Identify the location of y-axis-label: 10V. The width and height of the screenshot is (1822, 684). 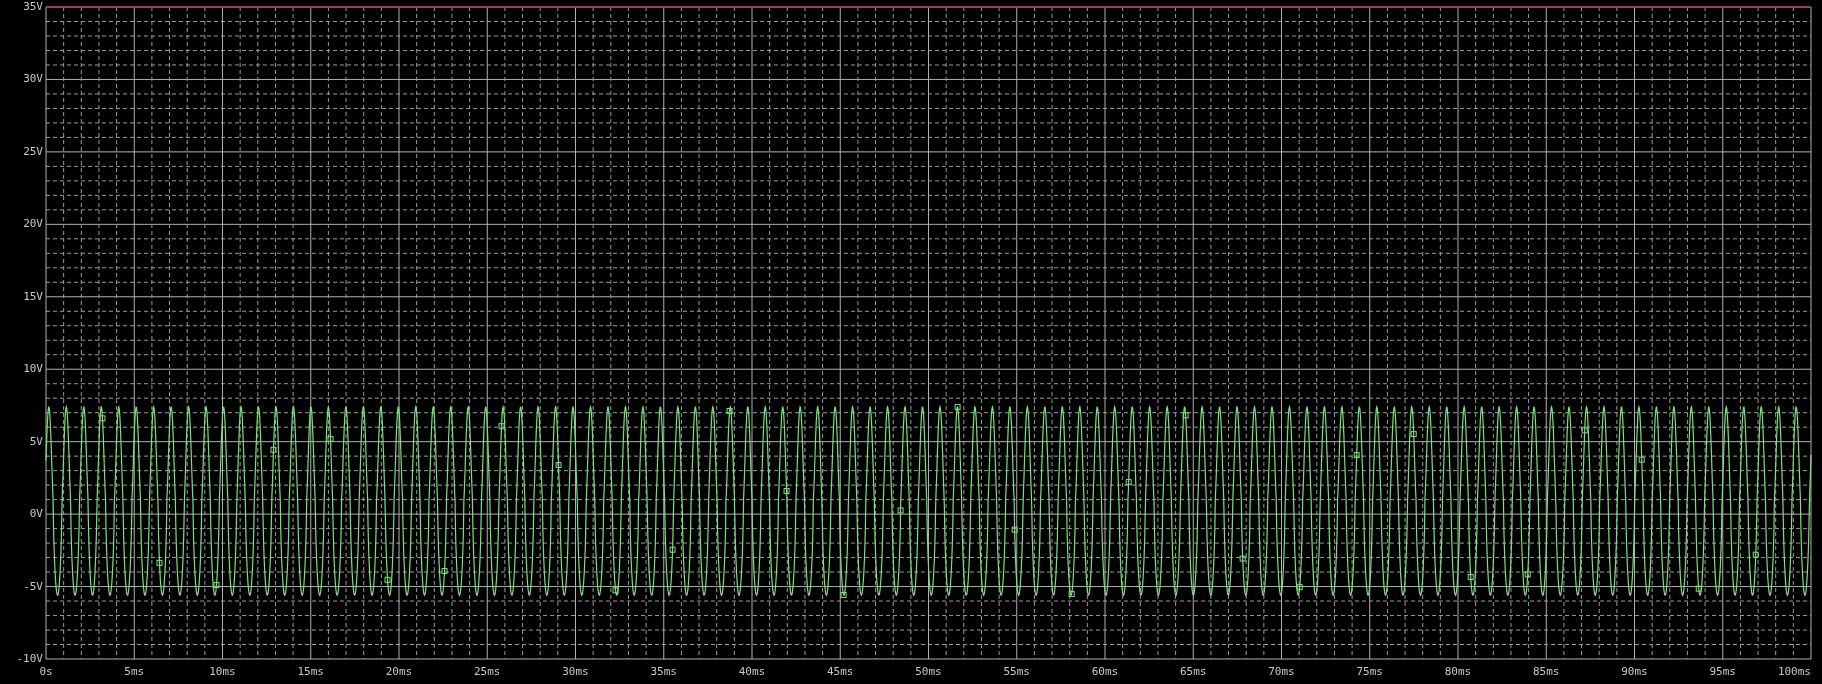
(33, 369).